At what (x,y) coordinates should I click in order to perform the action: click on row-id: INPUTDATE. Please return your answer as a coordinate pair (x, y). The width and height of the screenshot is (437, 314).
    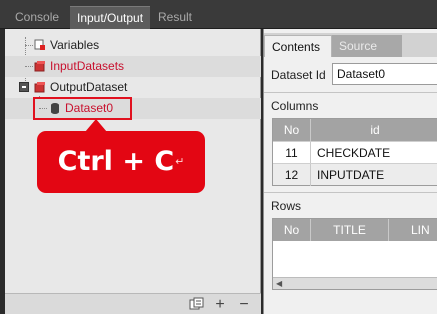
    Looking at the image, I should click on (351, 175).